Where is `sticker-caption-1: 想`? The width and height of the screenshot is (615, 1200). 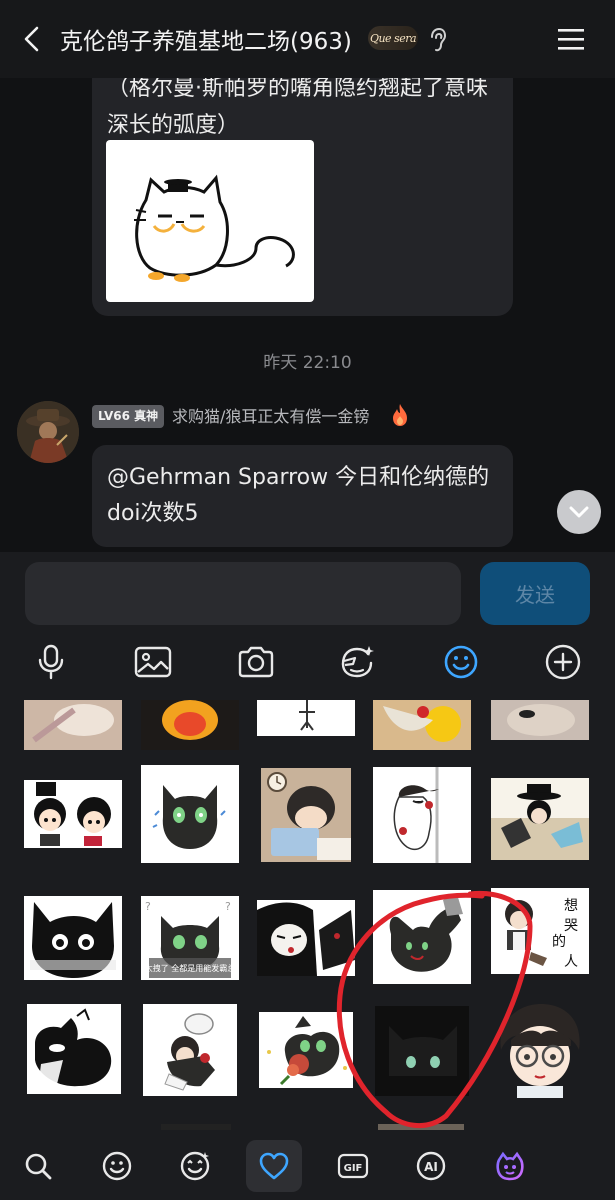
sticker-caption-1: 想 is located at coordinates (571, 906).